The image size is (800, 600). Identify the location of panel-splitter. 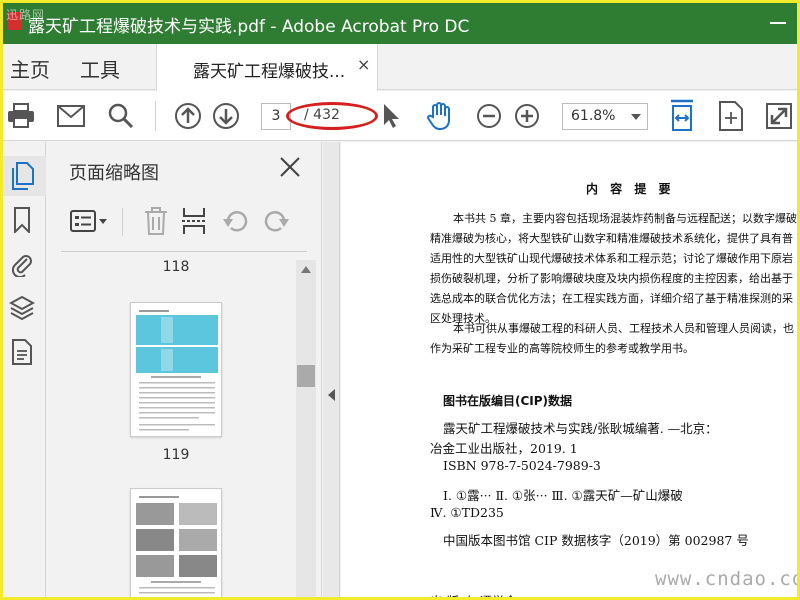
(331, 371).